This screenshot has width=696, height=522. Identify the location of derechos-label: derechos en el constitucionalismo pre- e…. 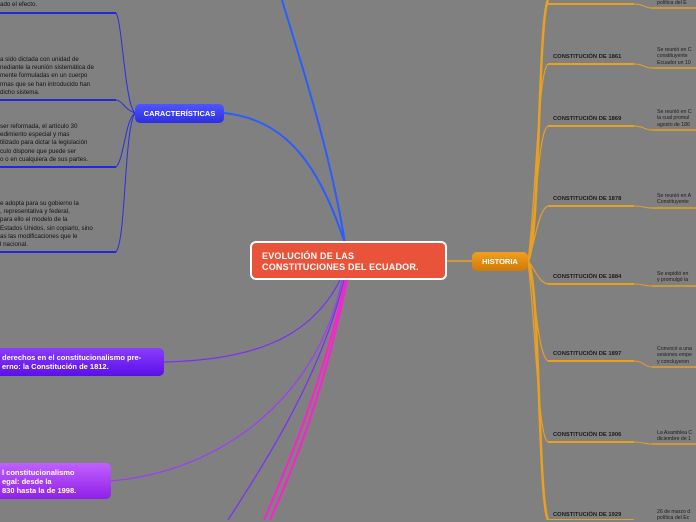
(72, 362).